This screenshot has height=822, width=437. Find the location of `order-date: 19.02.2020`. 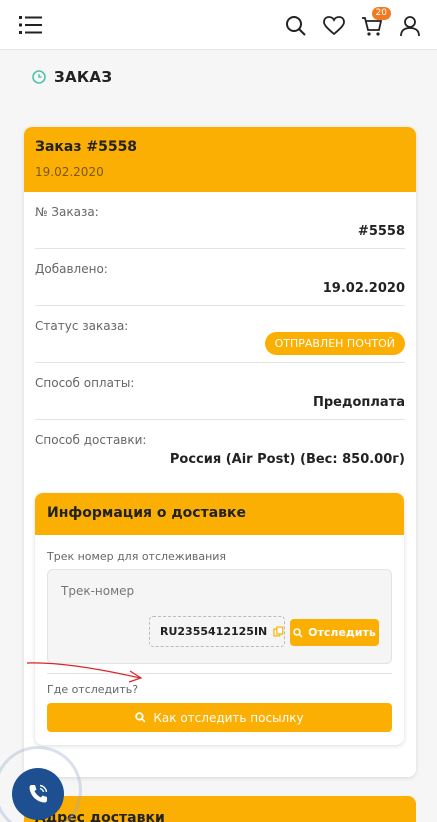

order-date: 19.02.2020 is located at coordinates (69, 172).